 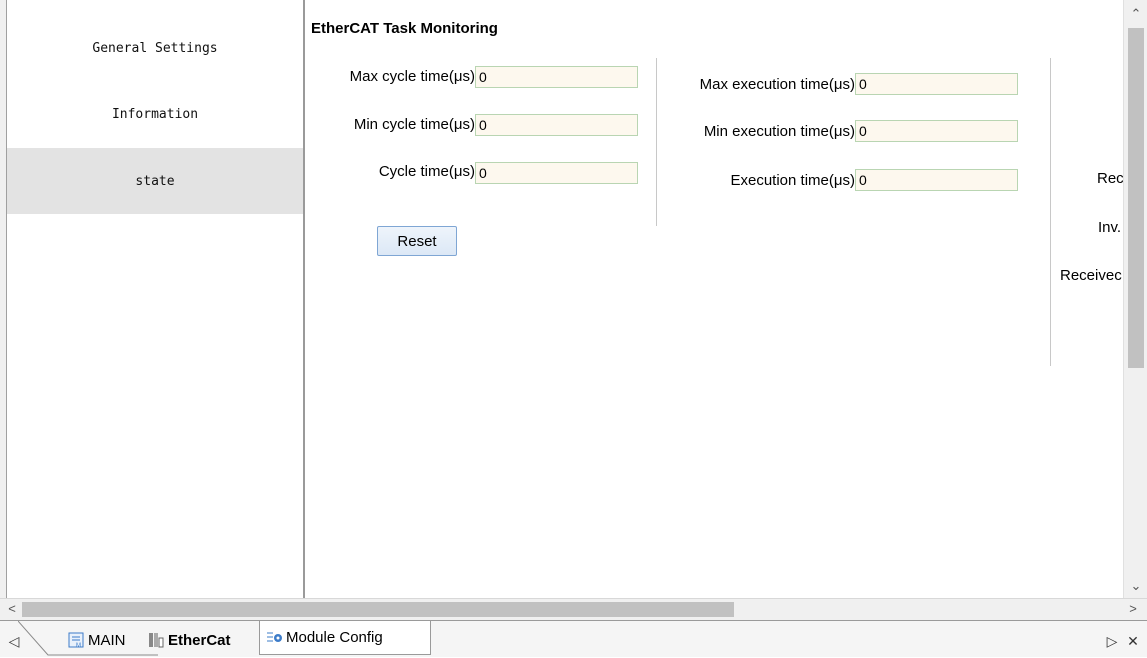 I want to click on nav-item-label: Information, so click(x=155, y=114).